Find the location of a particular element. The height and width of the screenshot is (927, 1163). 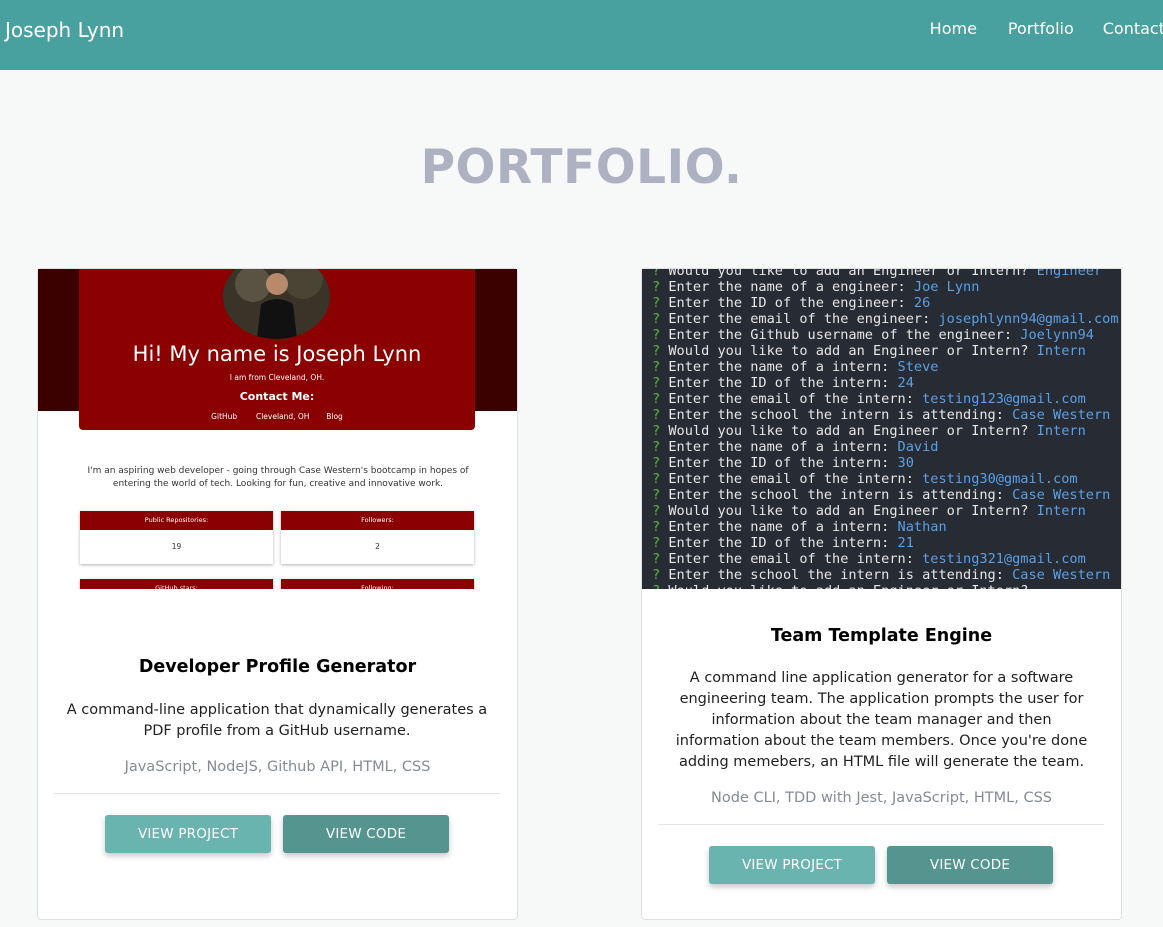

project-title: Team Template Engine is located at coordinates (881, 636).